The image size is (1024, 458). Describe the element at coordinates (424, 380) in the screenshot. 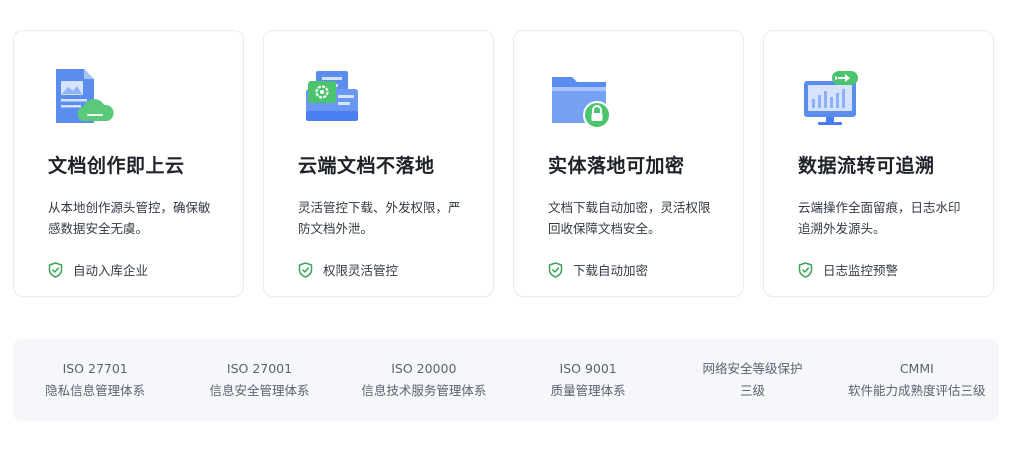

I see `certification-item: ISO 20000 信息技术服务管理体系` at that location.